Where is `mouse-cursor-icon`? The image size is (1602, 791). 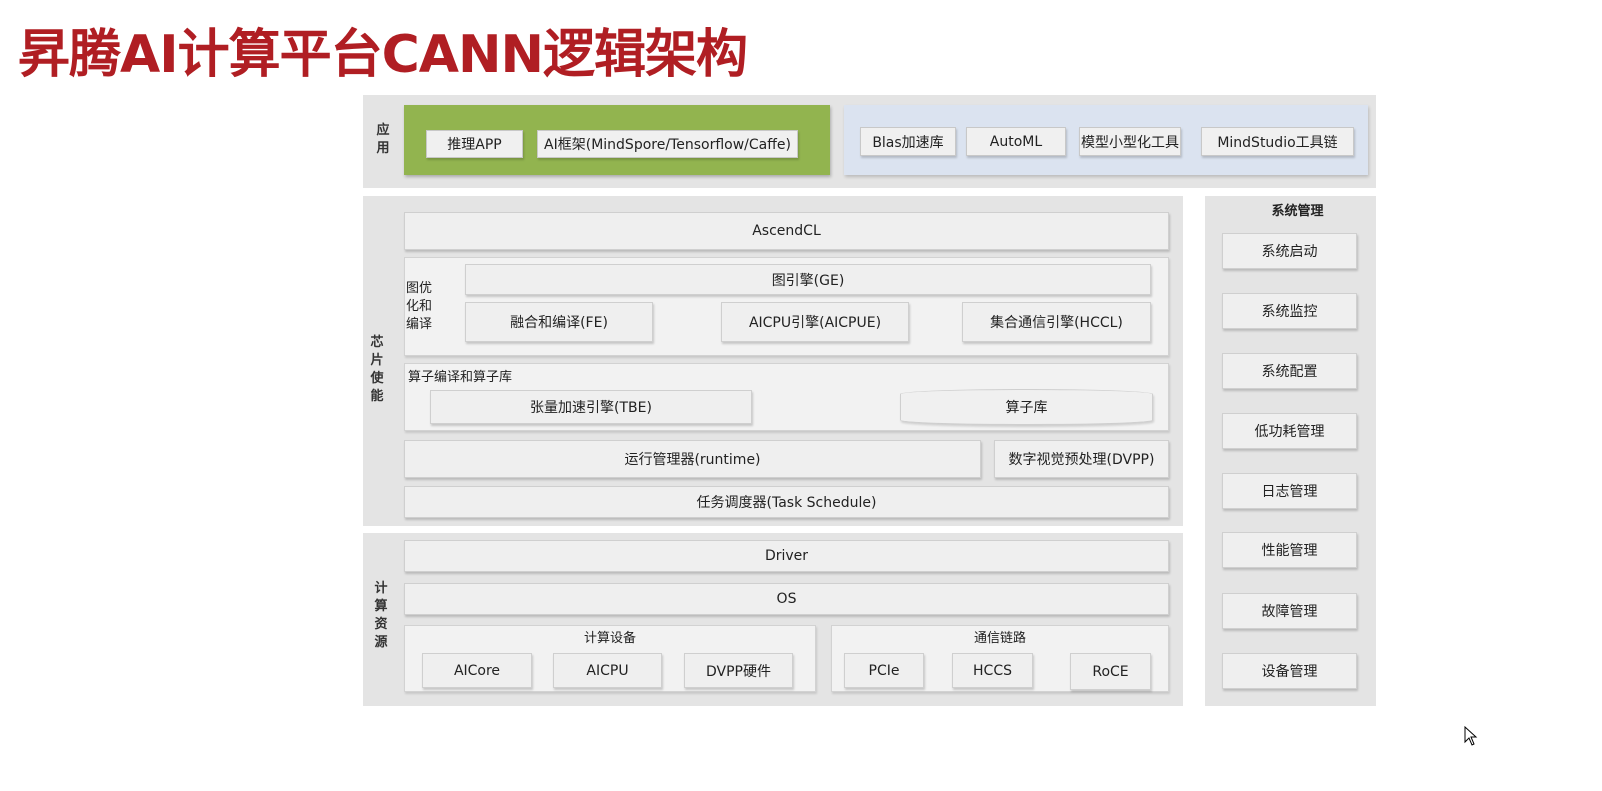 mouse-cursor-icon is located at coordinates (1471, 737).